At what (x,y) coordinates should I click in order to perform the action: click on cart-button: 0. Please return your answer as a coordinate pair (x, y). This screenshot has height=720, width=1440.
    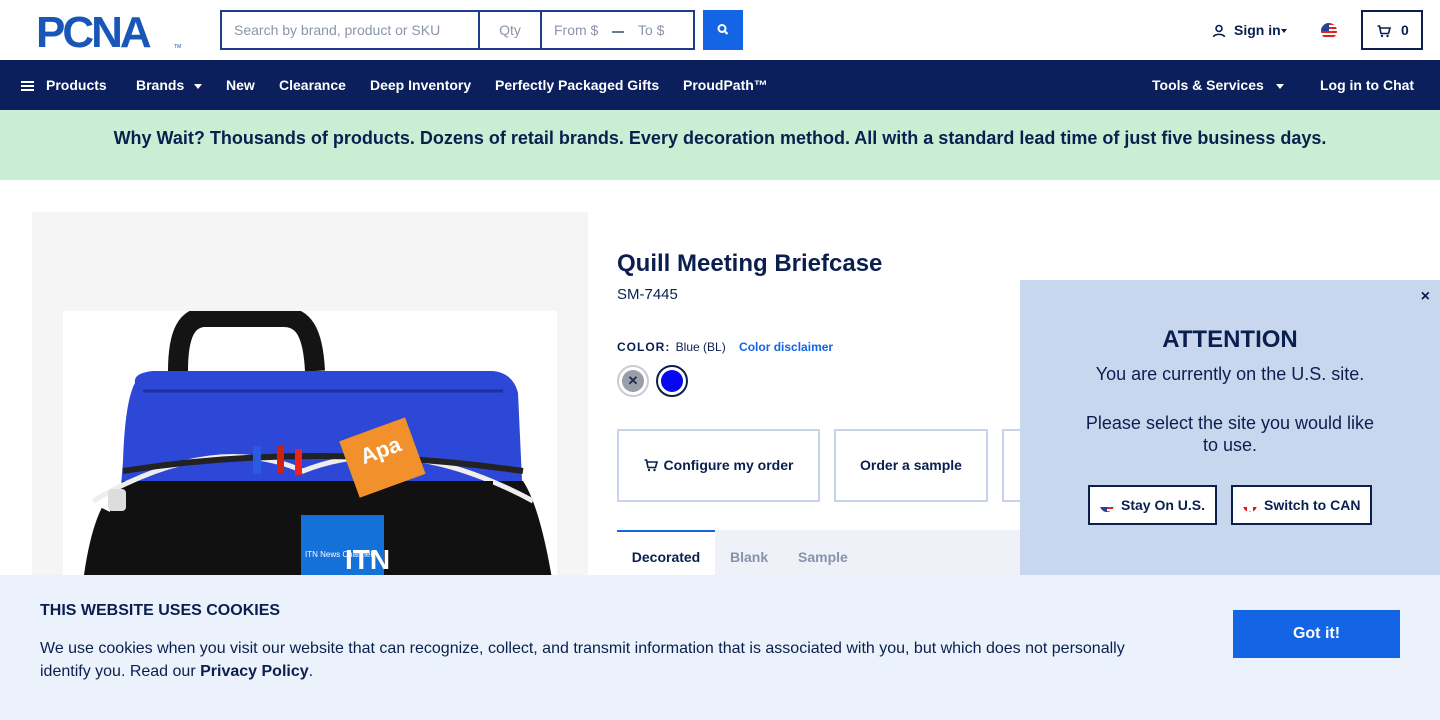
    Looking at the image, I should click on (1392, 30).